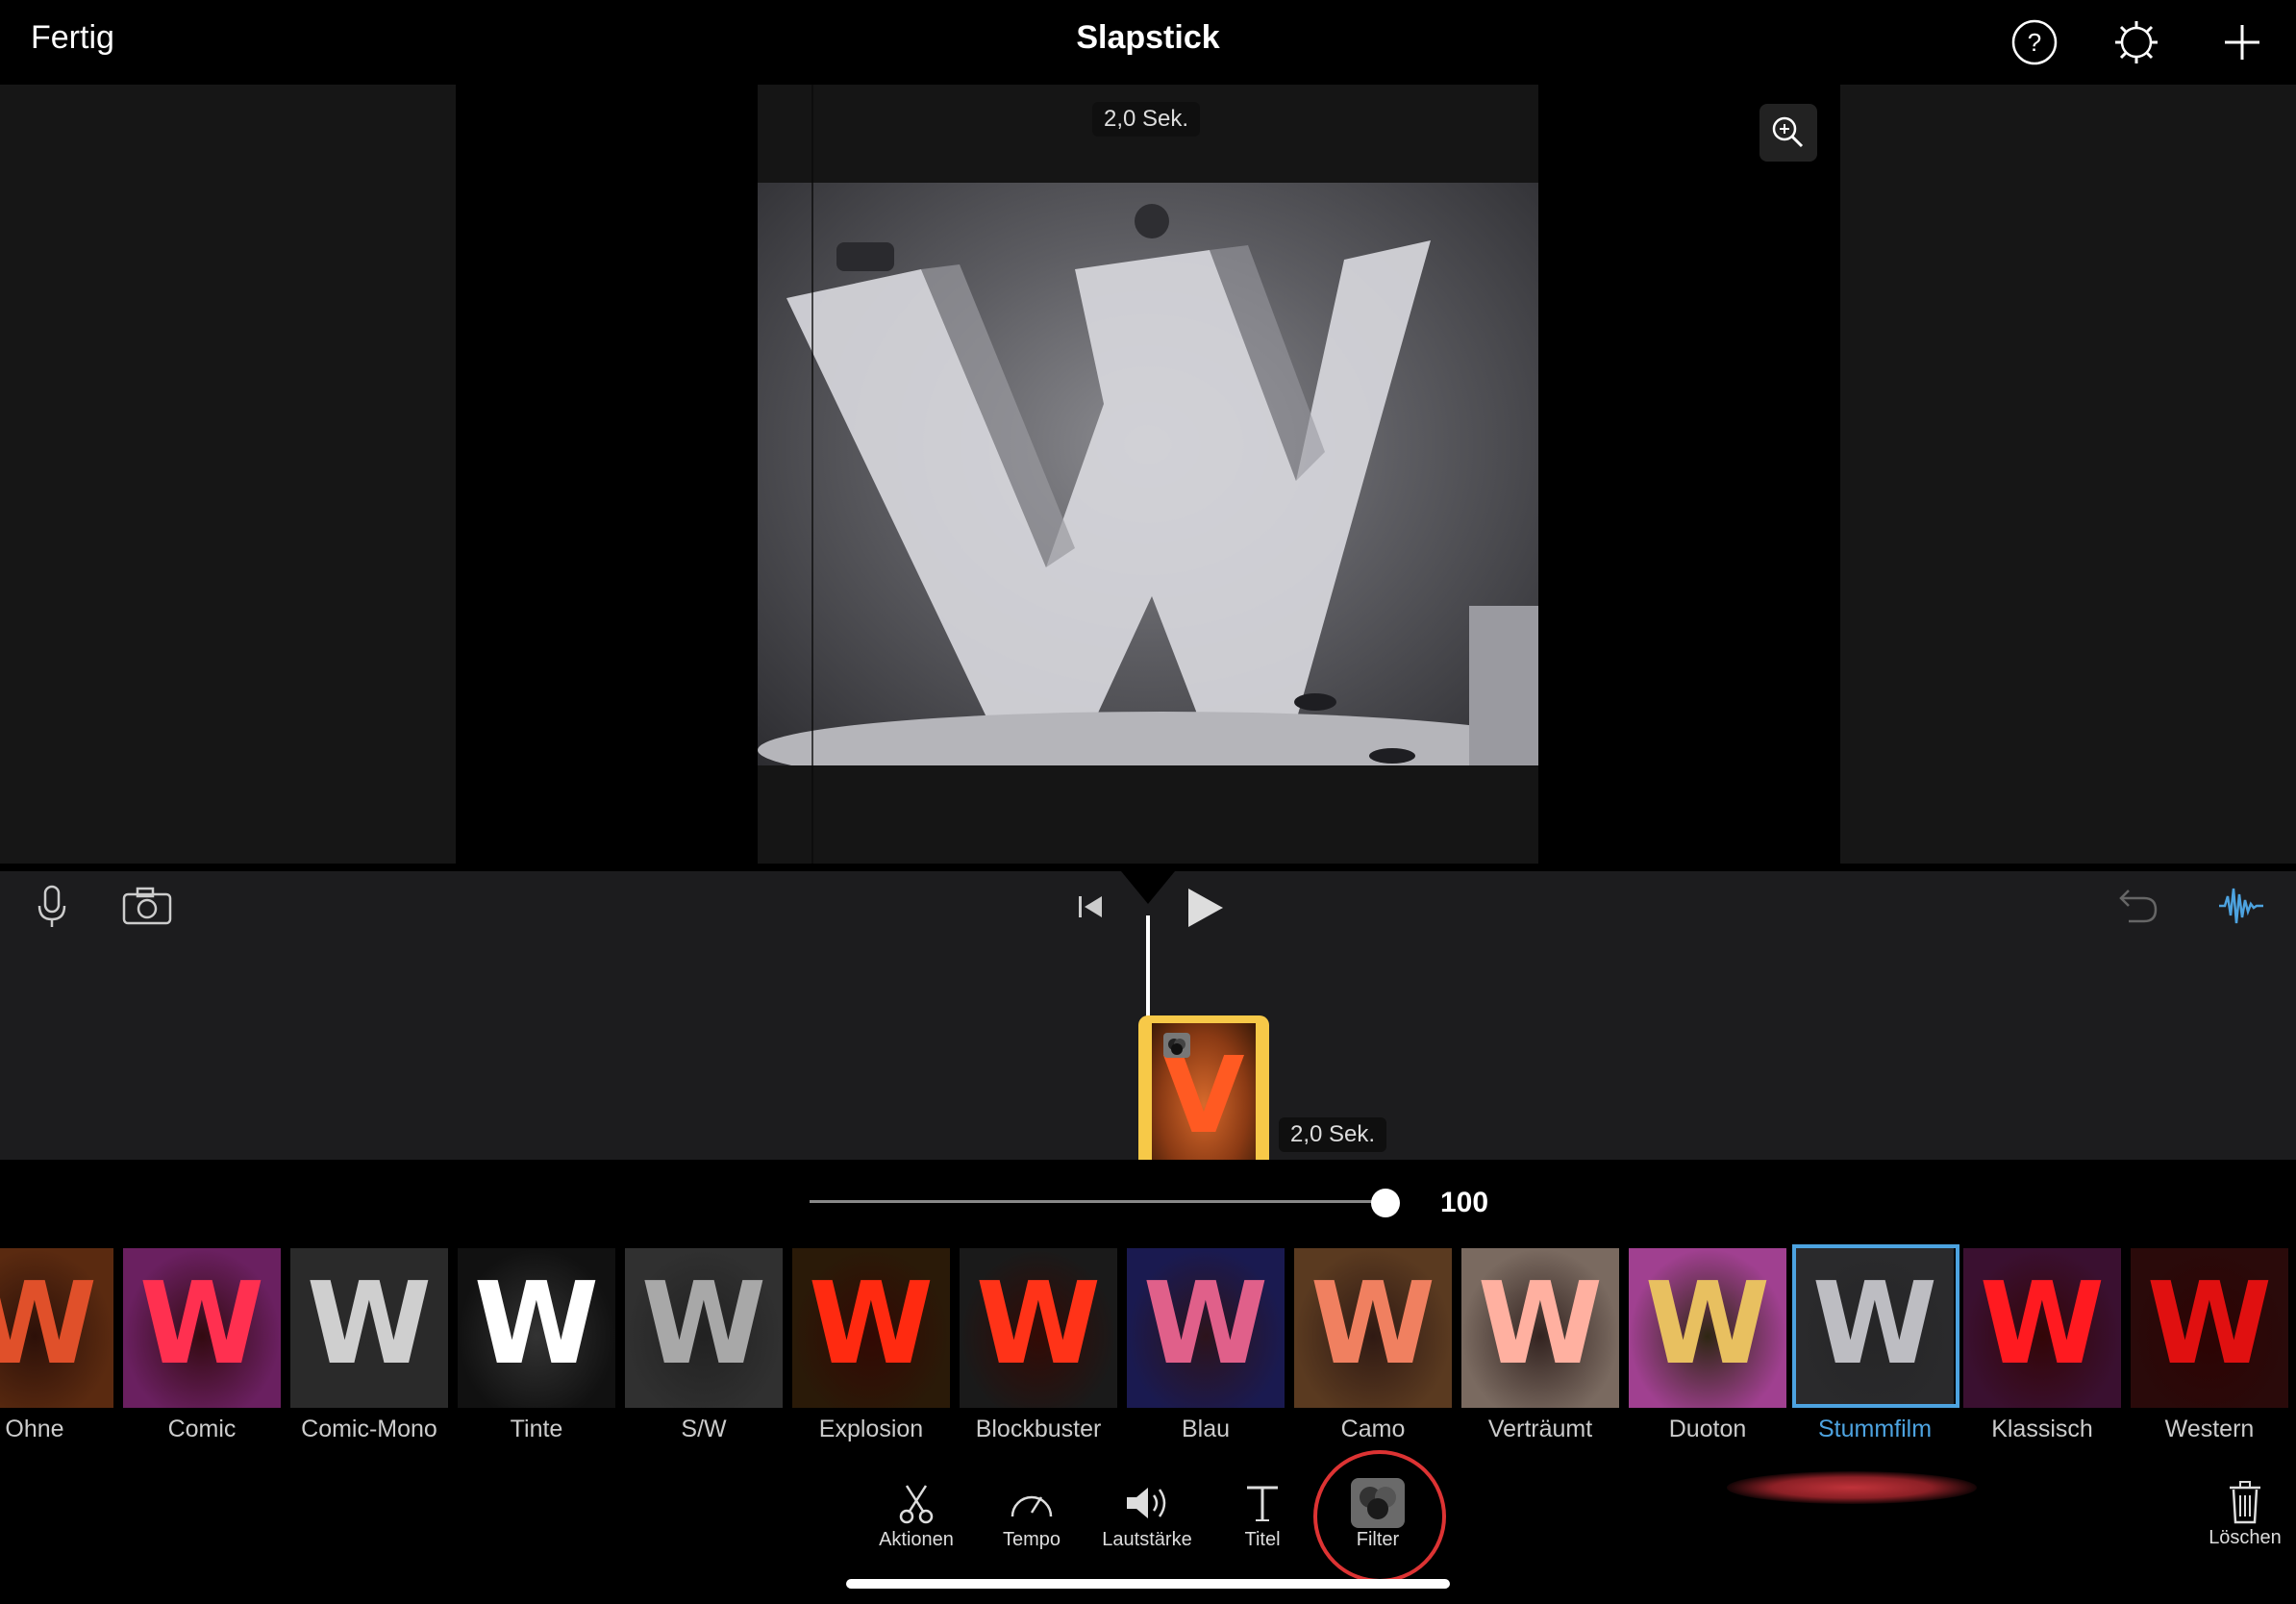 This screenshot has height=1604, width=2296. Describe the element at coordinates (2137, 906) in the screenshot. I see `undo-icon` at that location.